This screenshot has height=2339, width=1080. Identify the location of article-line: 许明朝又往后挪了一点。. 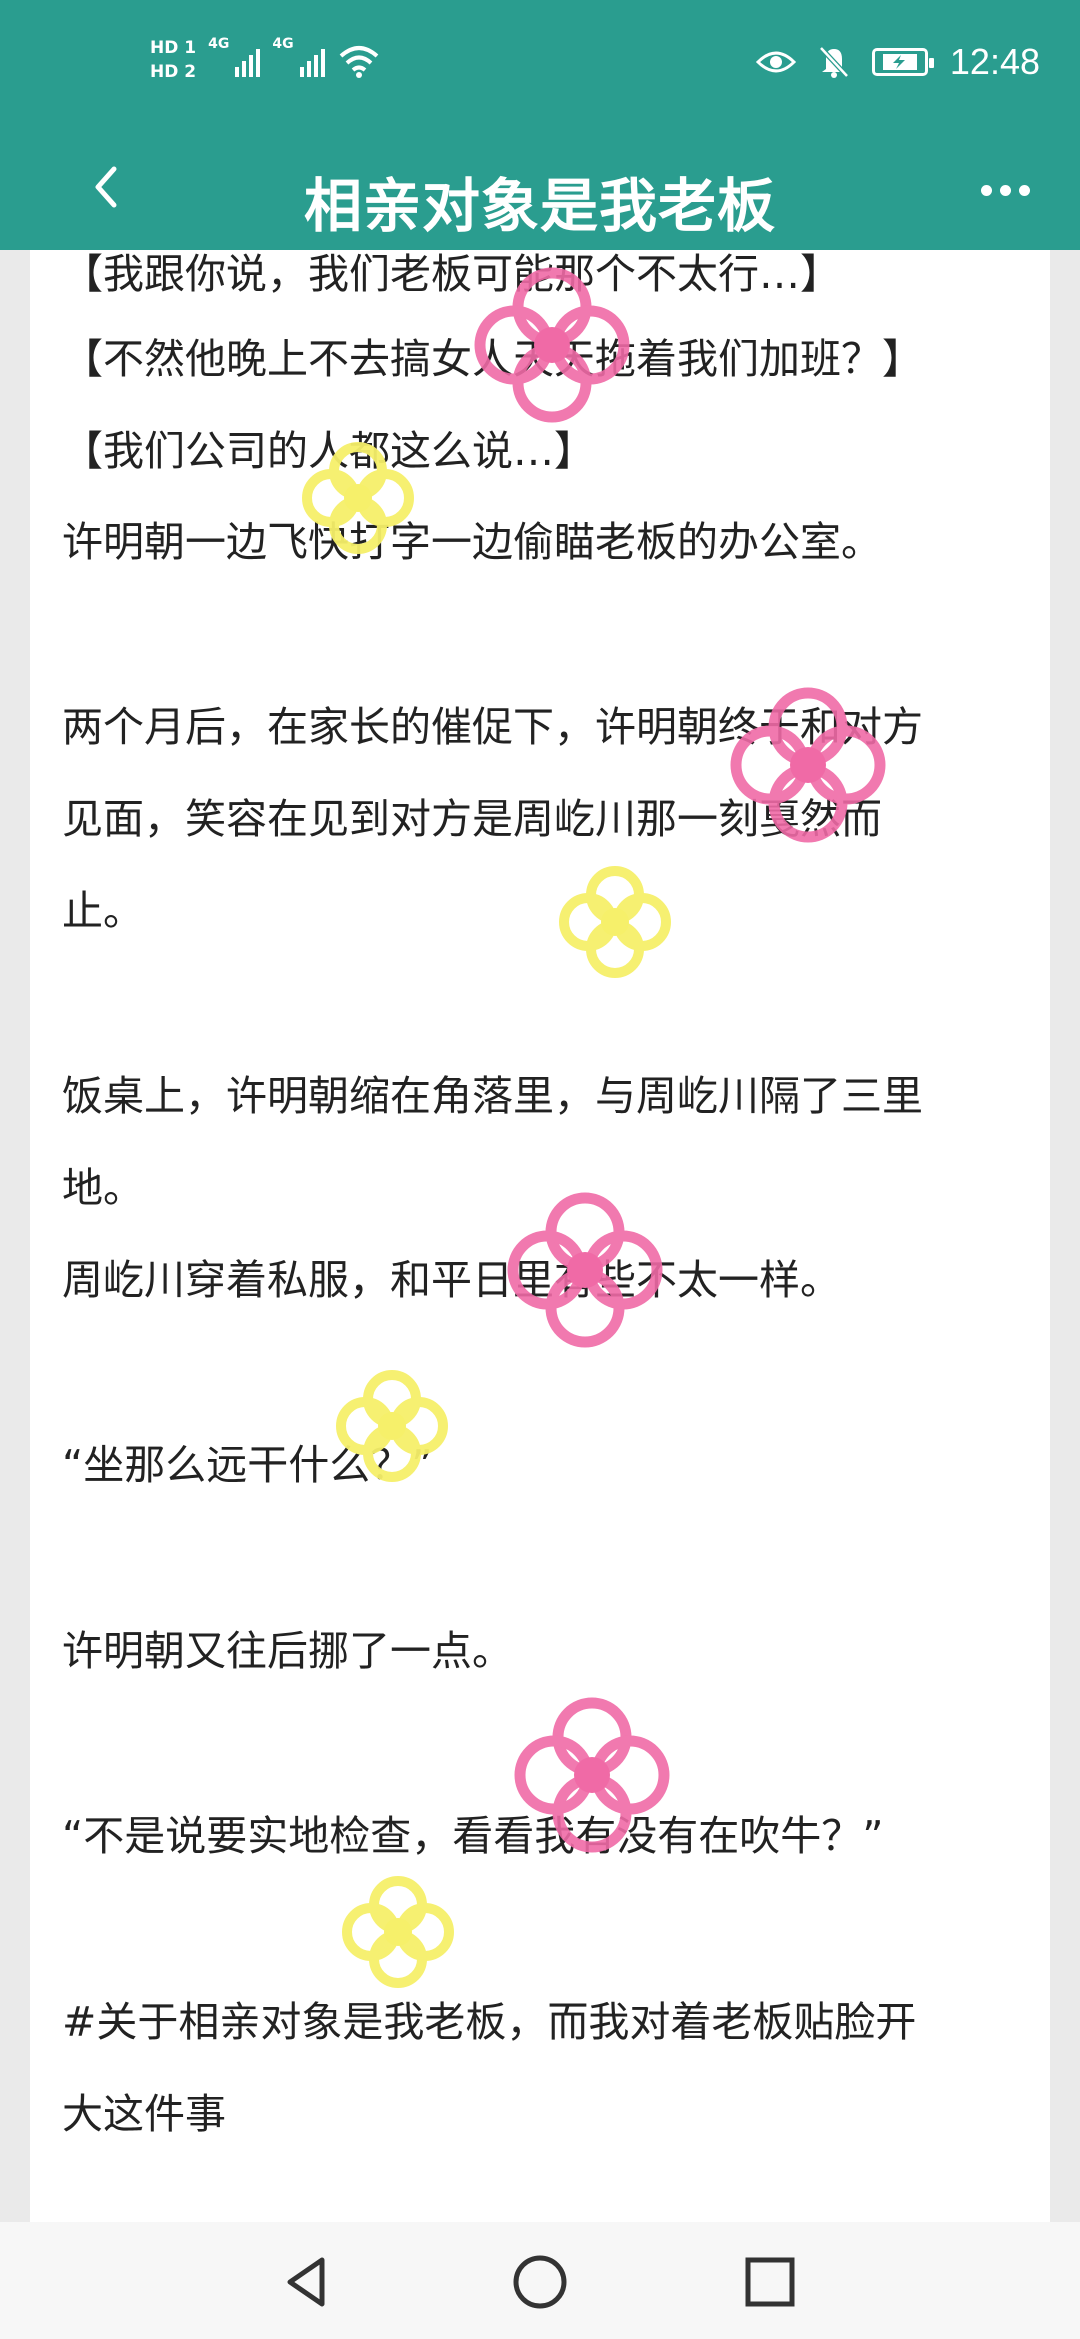
(287, 1651).